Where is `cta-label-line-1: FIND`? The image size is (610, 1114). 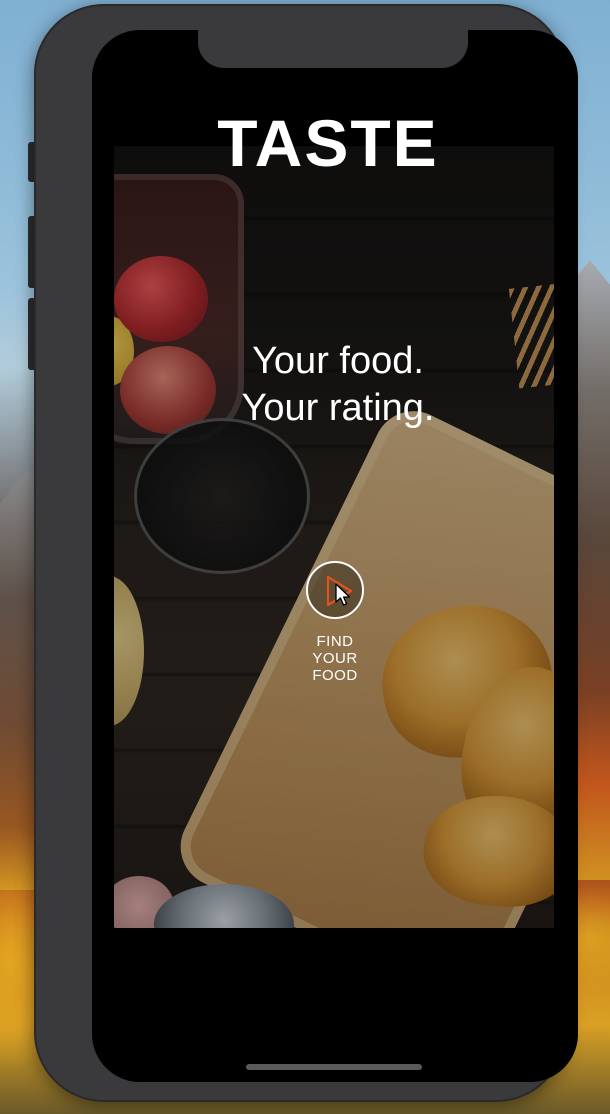
cta-label-line-1: FIND is located at coordinates (335, 641).